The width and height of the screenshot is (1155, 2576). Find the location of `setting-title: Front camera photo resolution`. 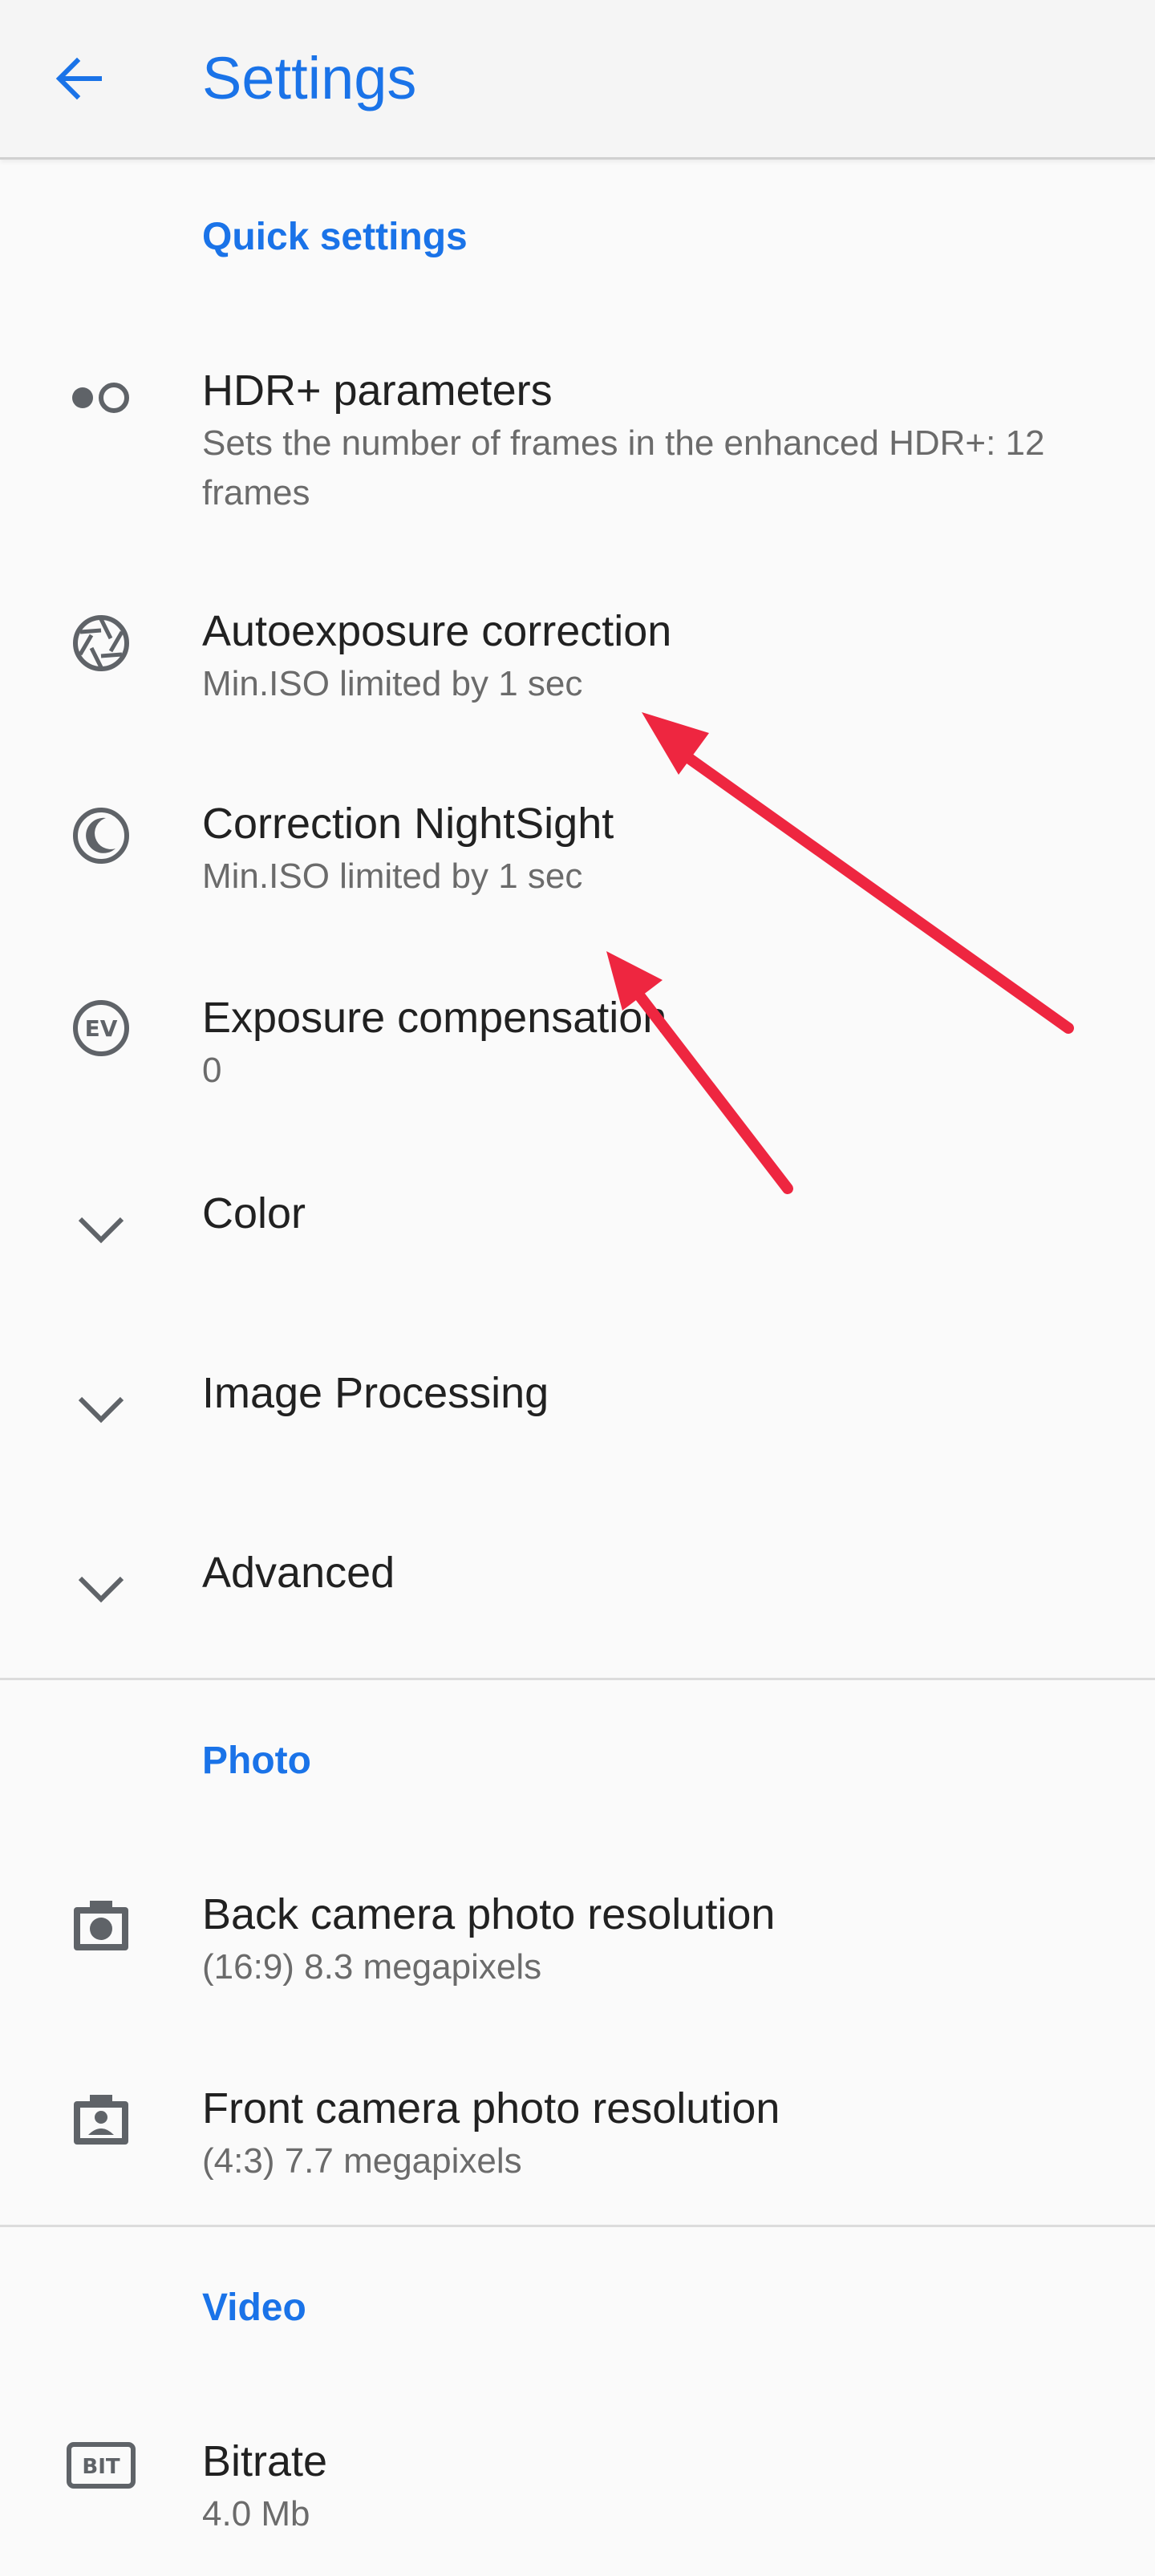

setting-title: Front camera photo resolution is located at coordinates (491, 2108).